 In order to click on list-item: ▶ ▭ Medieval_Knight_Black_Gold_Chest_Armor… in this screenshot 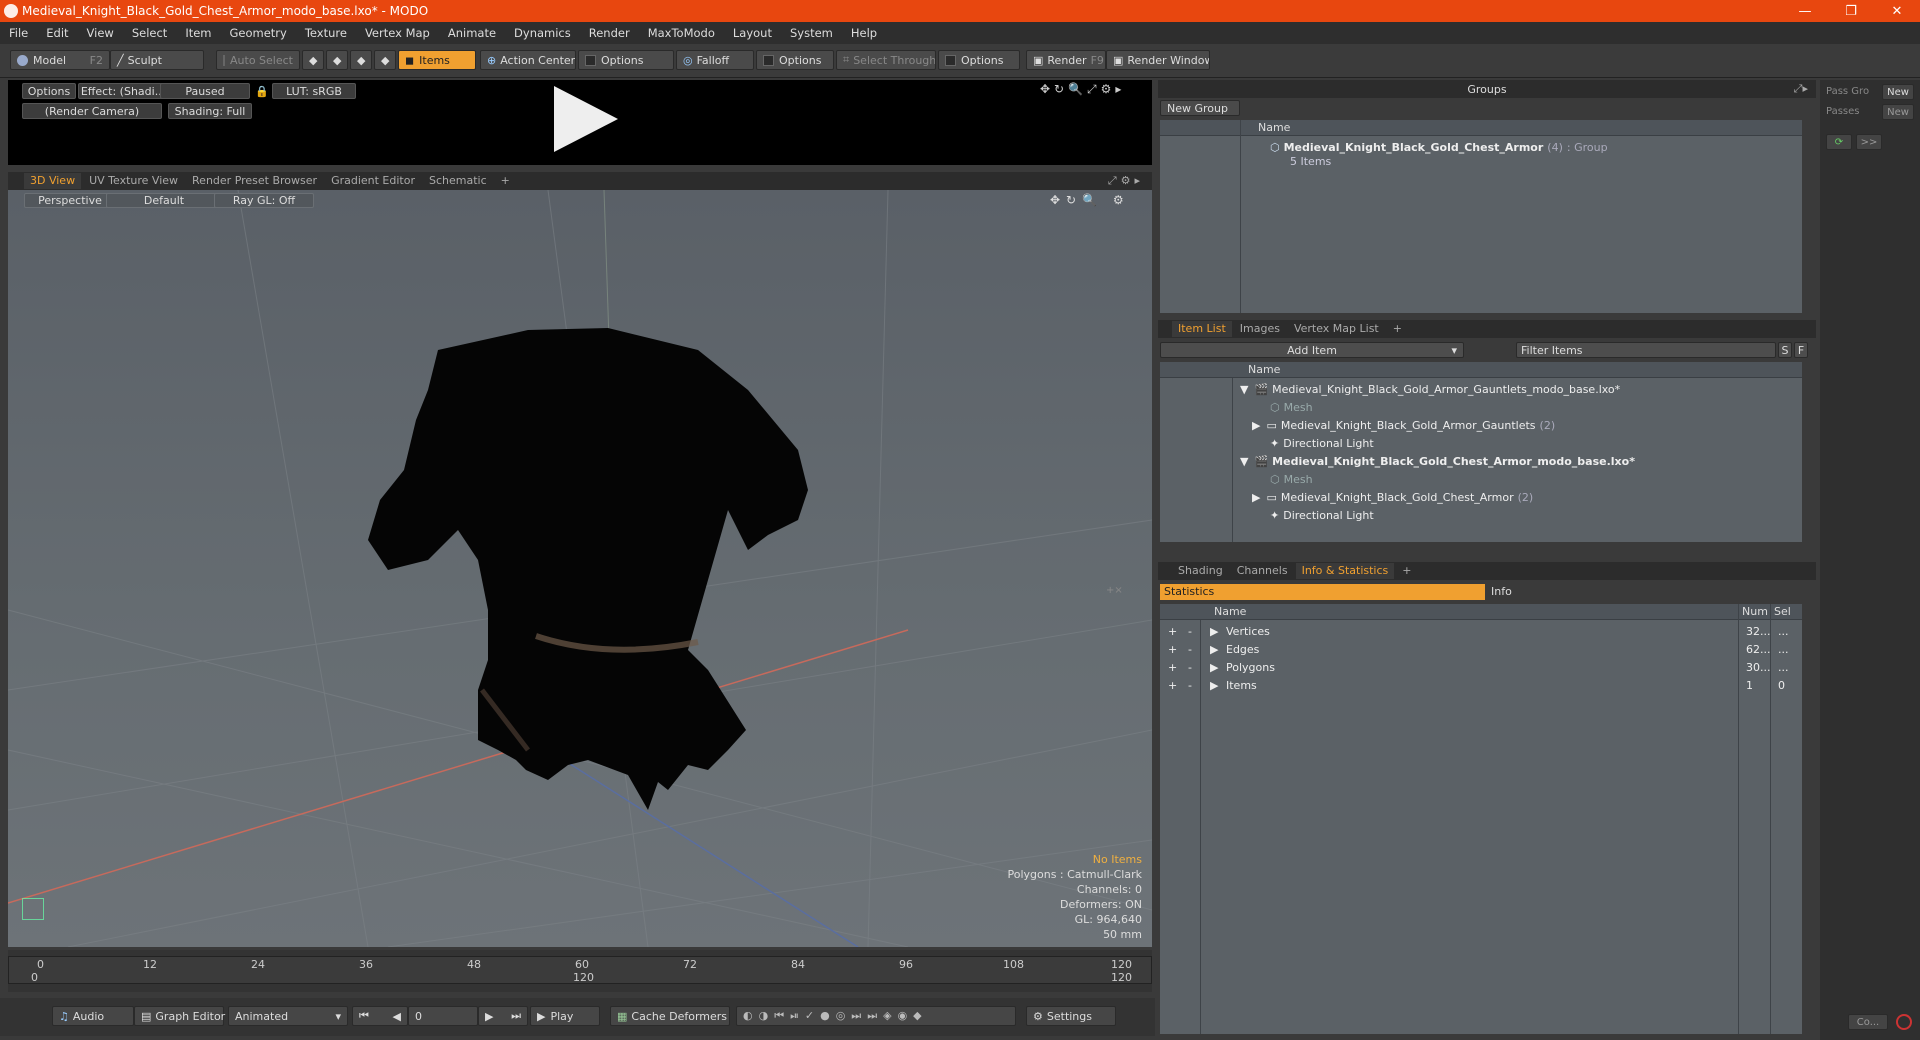, I will do `click(1392, 497)`.